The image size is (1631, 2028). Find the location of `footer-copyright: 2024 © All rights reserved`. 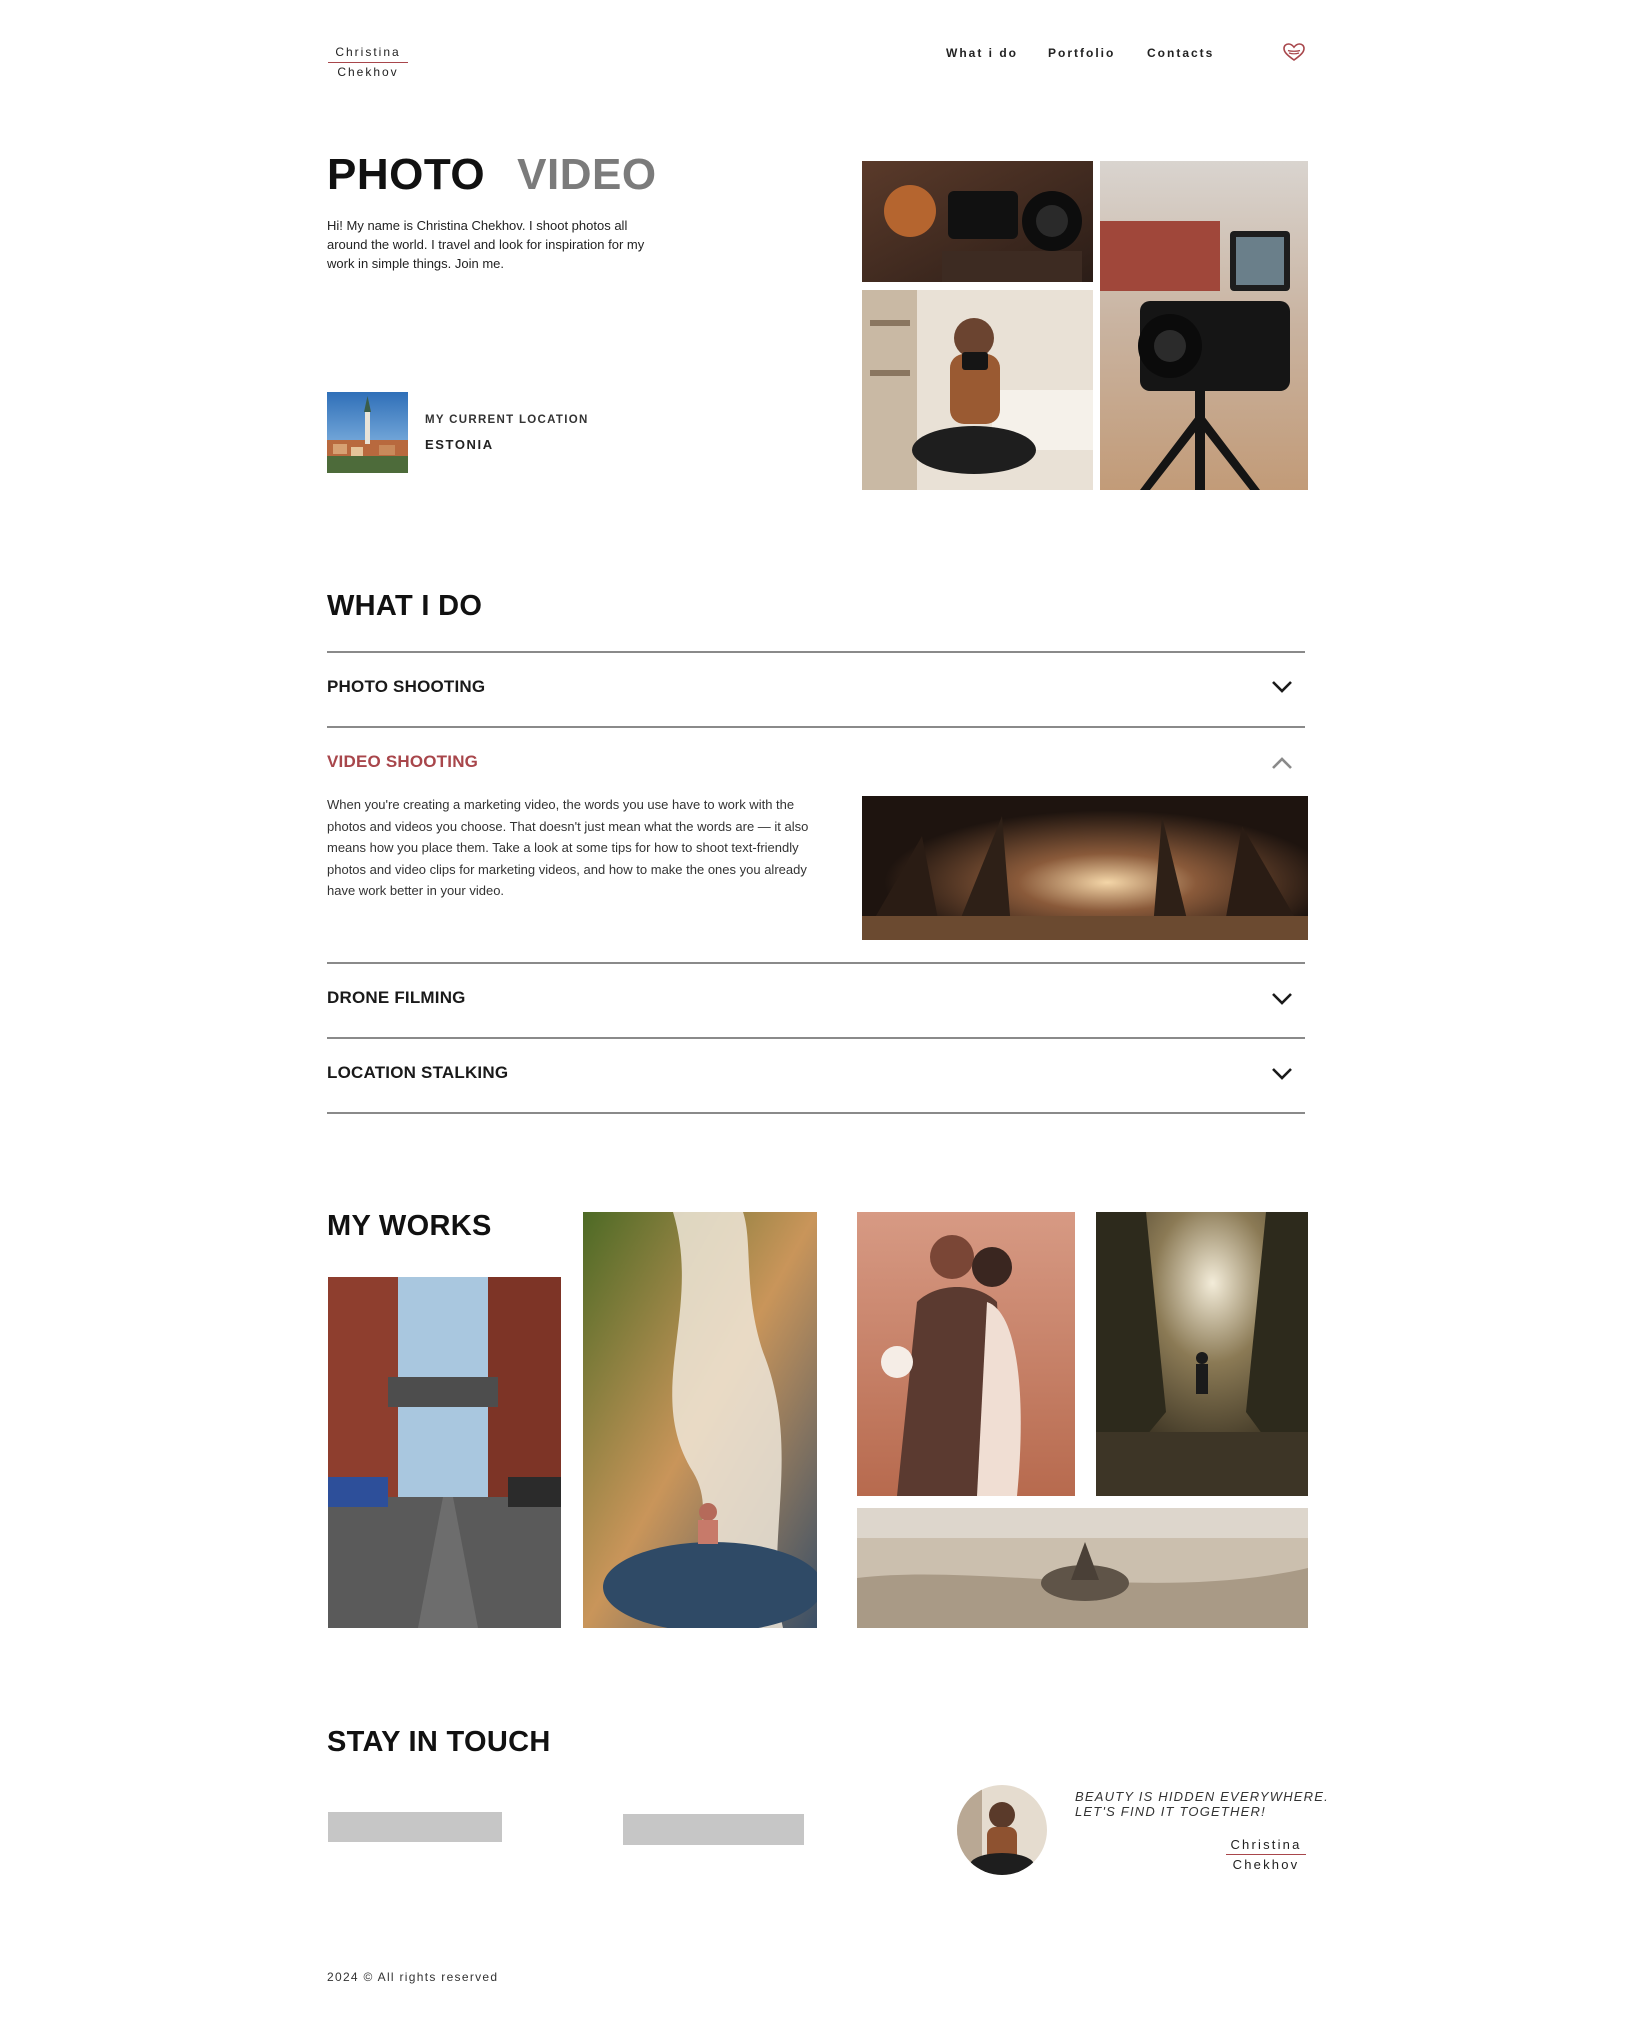

footer-copyright: 2024 © All rights reserved is located at coordinates (413, 1977).